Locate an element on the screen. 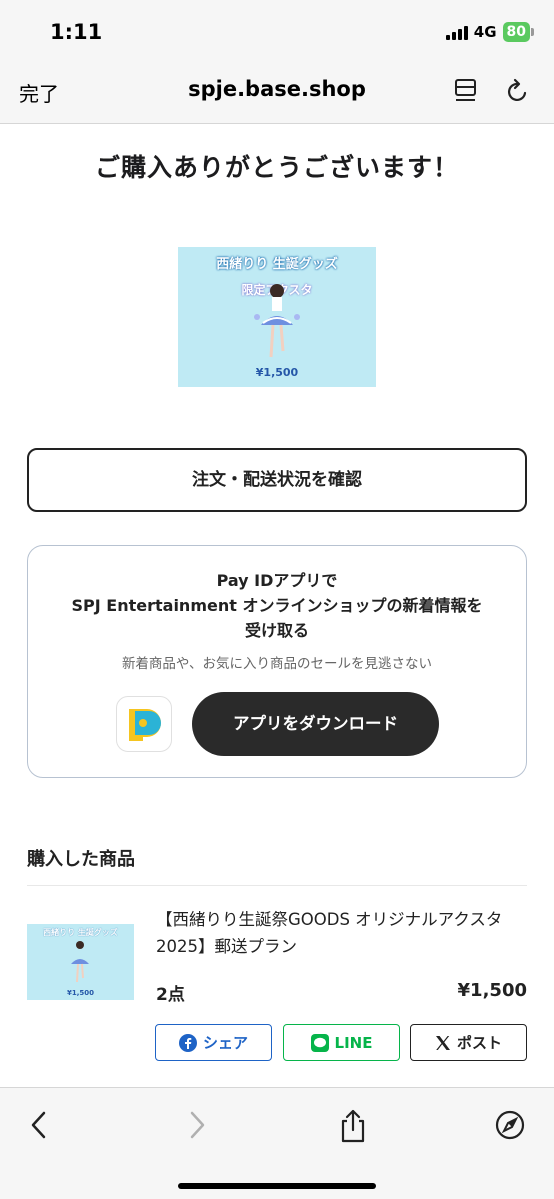 This screenshot has height=1199, width=554. x-logo-icon is located at coordinates (442, 1042).